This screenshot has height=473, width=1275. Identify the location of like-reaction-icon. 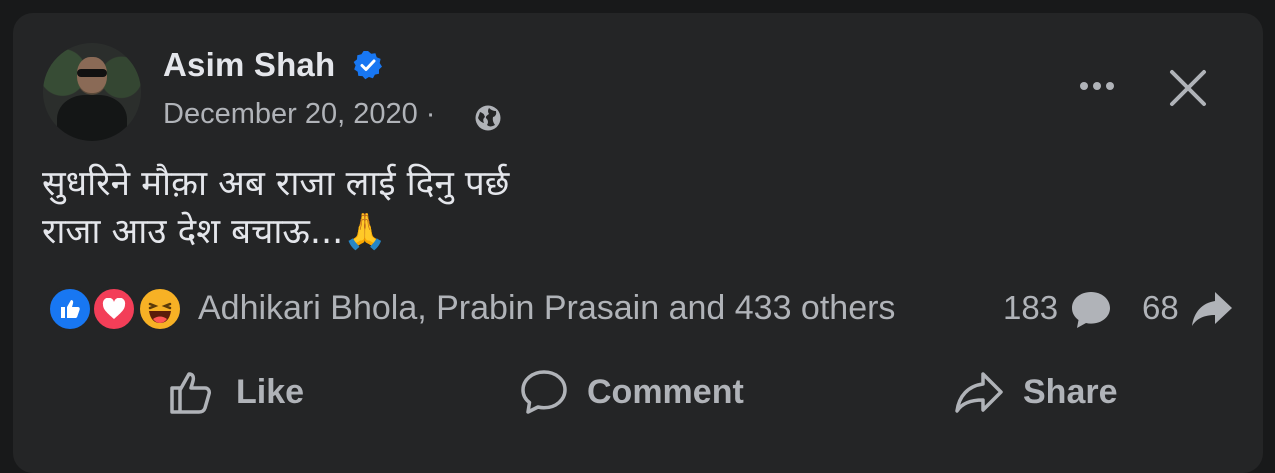
(70, 309).